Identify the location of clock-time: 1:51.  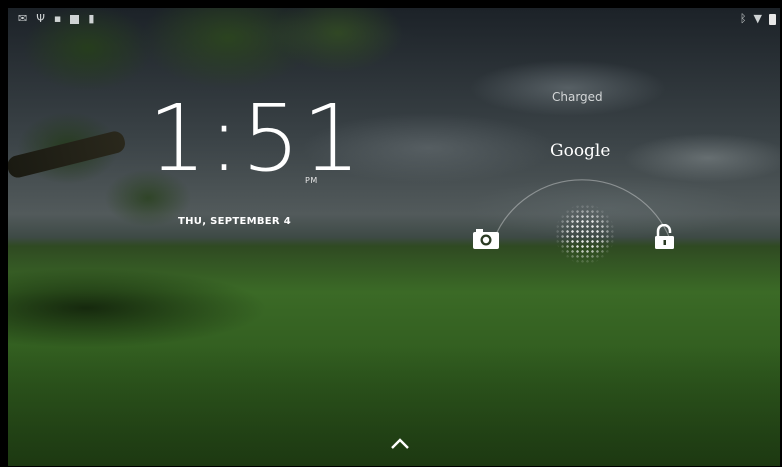
(255, 138).